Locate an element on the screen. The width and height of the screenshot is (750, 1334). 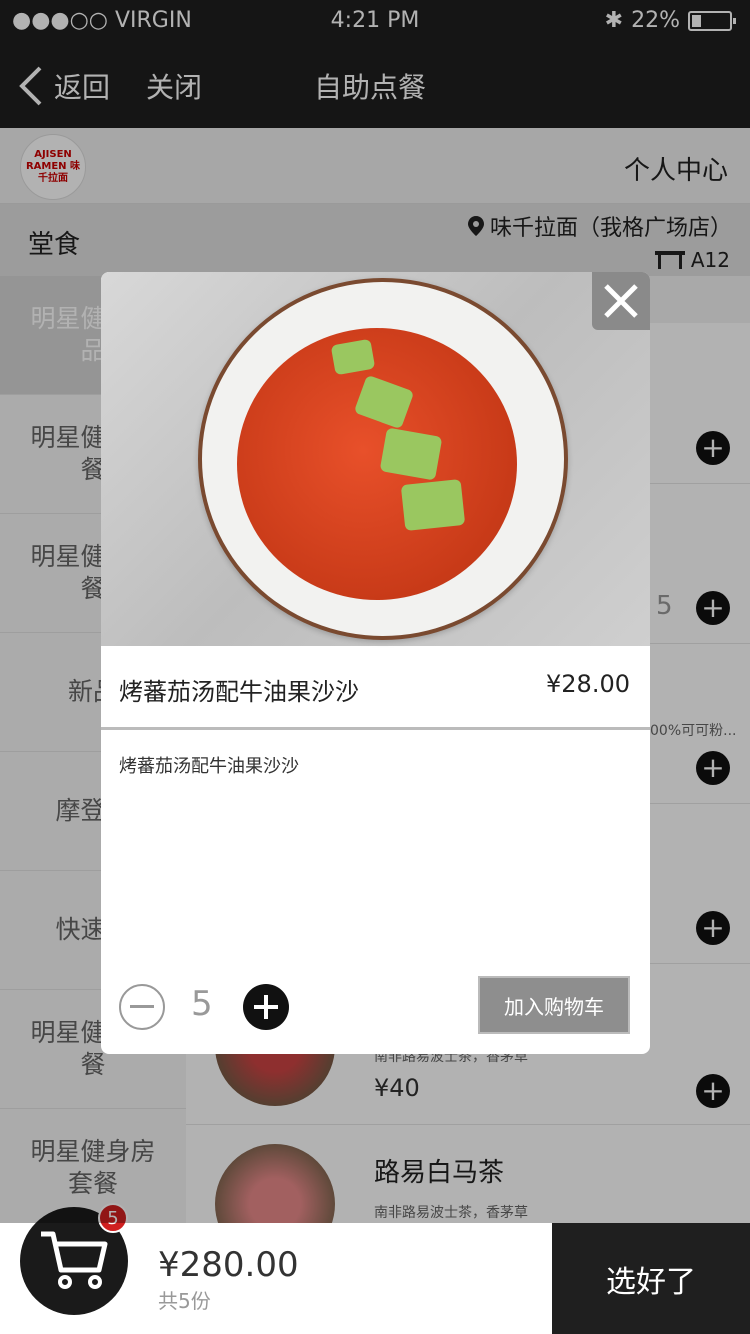
plus-icon is located at coordinates (266, 1007).